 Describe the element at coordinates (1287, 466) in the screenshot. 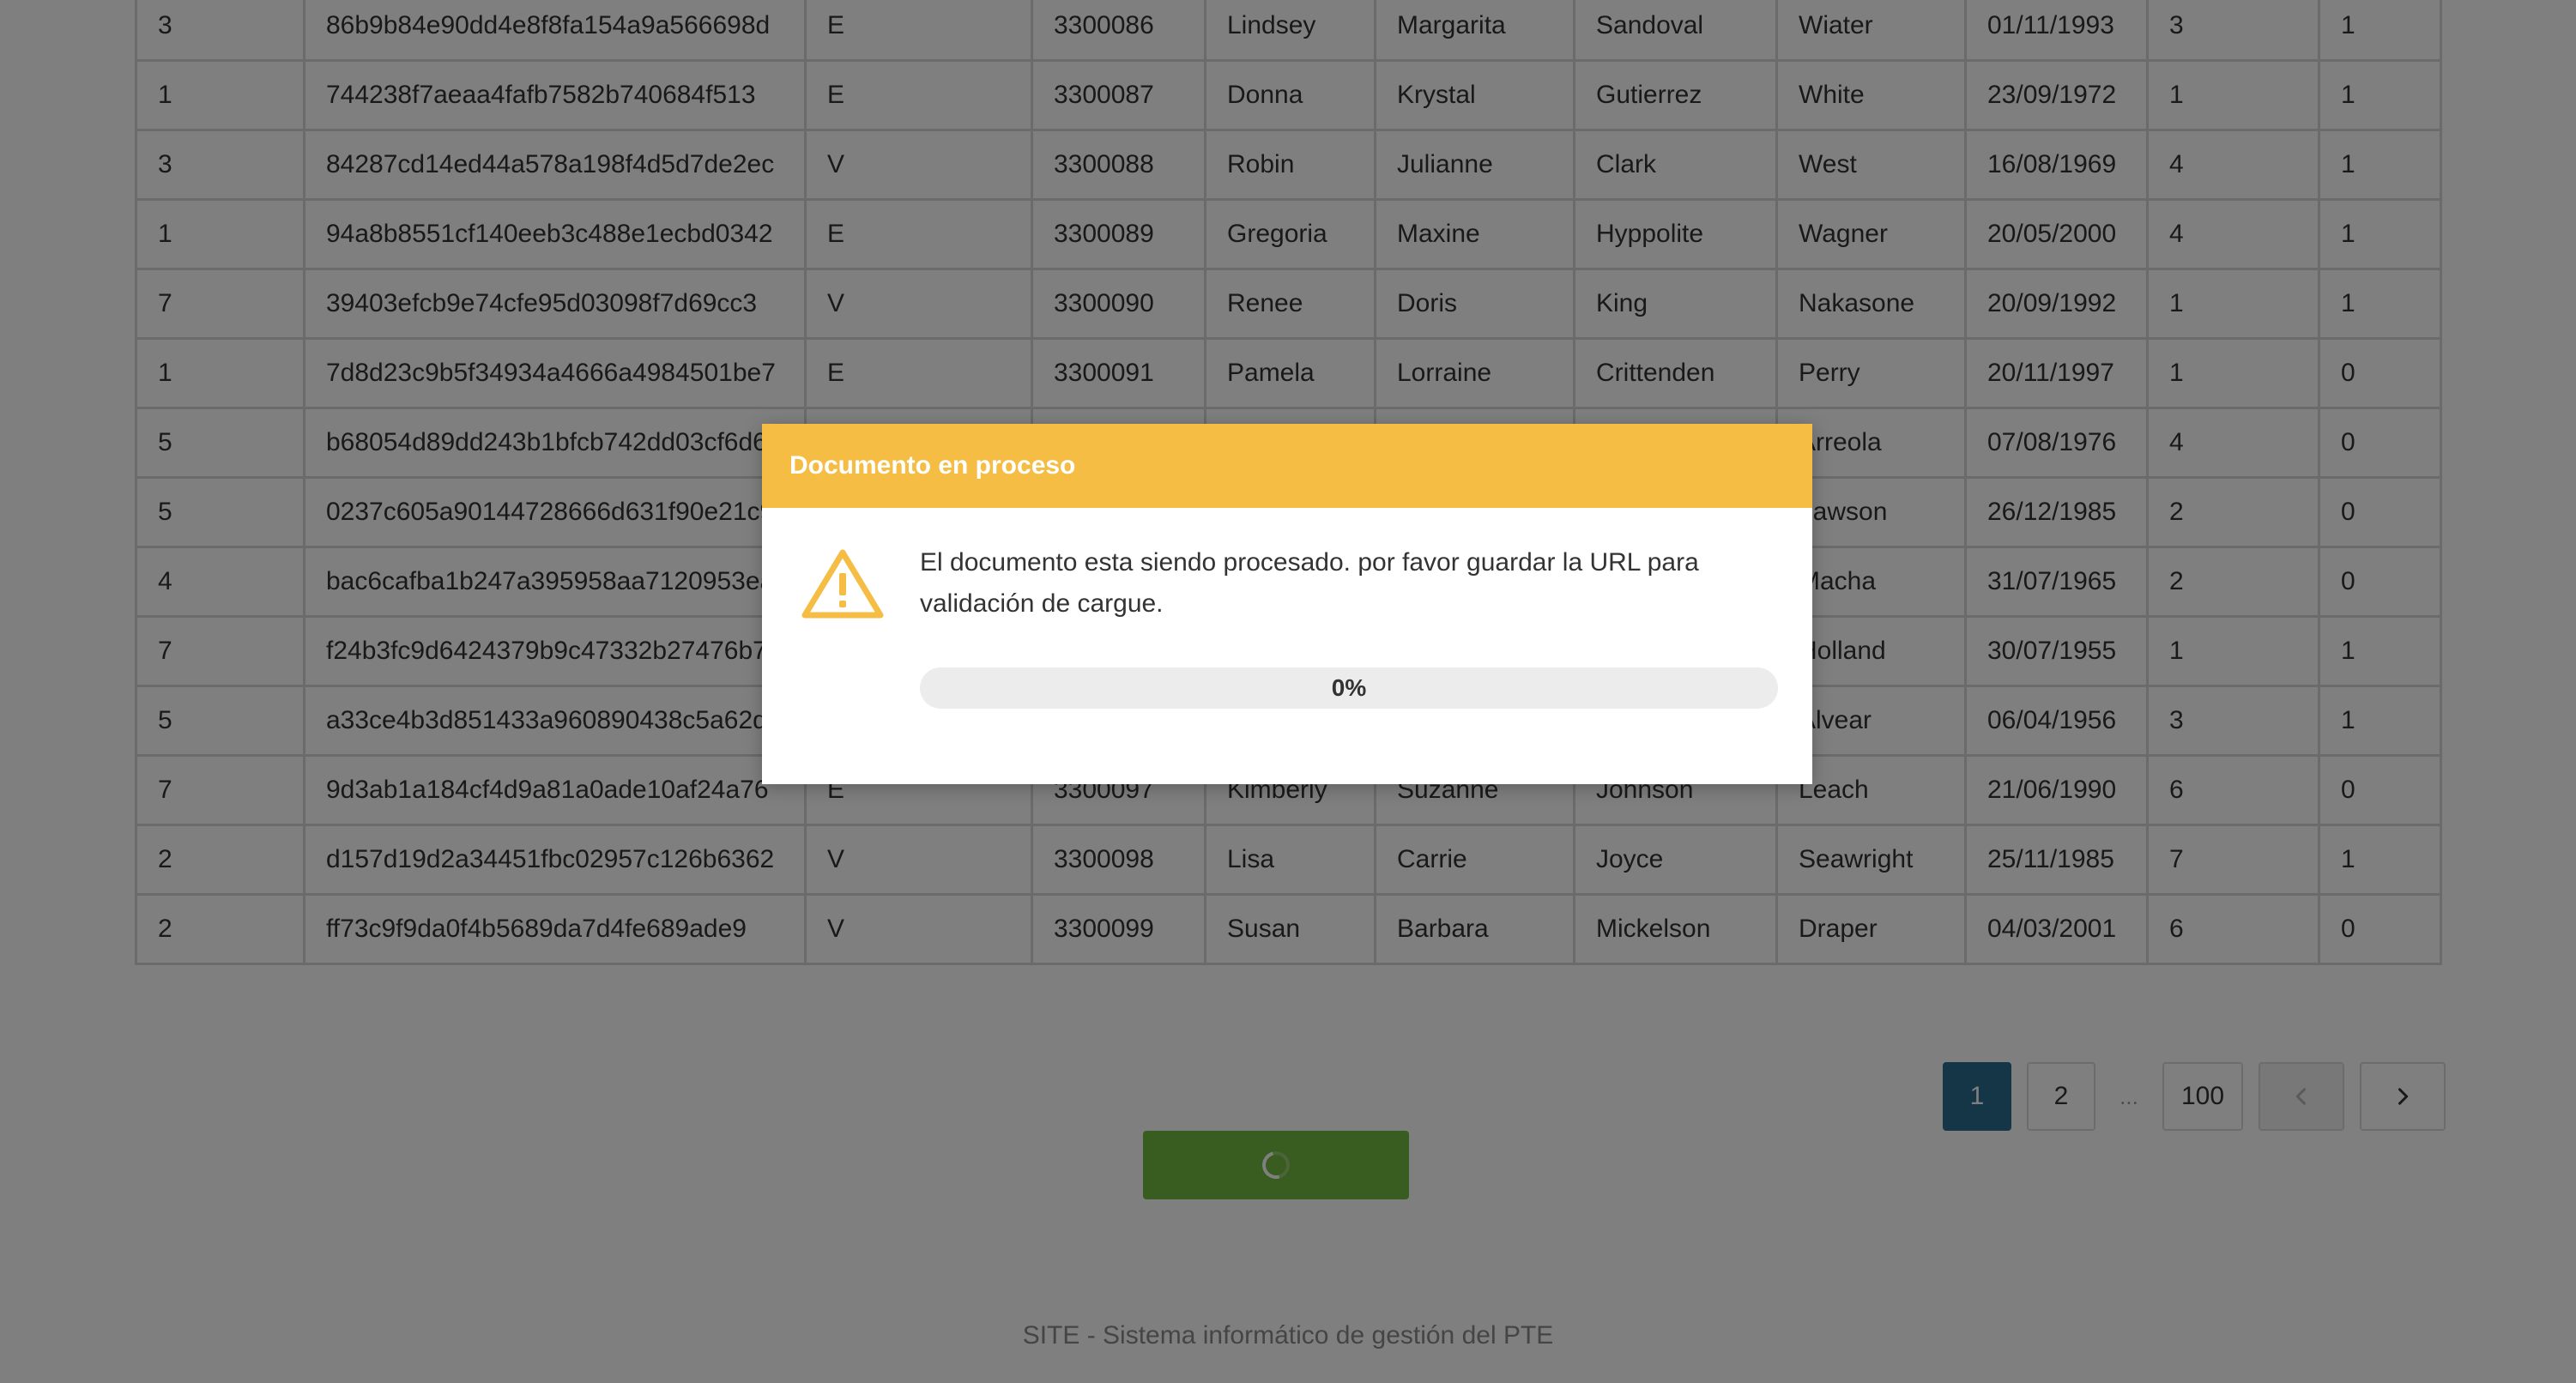

I see `modal-header: Documento en proceso` at that location.